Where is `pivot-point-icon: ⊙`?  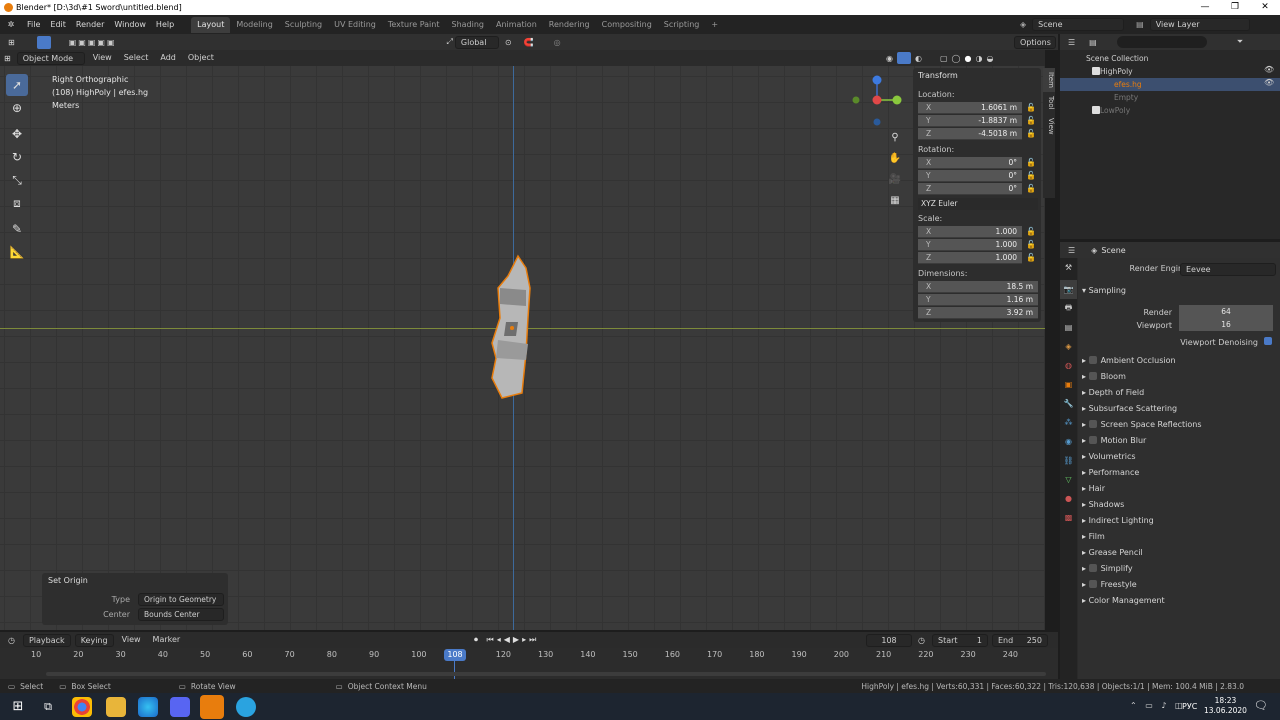
pivot-point-icon: ⊙ is located at coordinates (508, 42).